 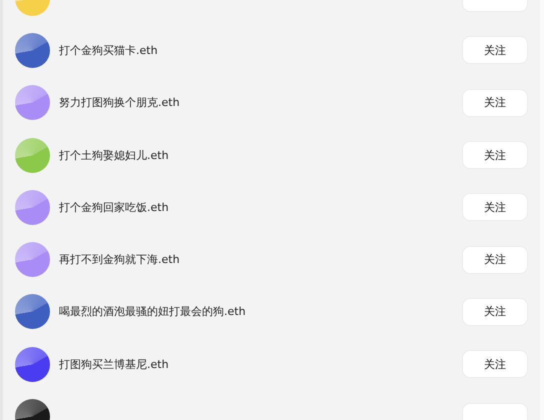 What do you see at coordinates (114, 364) in the screenshot?
I see `user-name: 打图狗买兰博基尼.eth` at bounding box center [114, 364].